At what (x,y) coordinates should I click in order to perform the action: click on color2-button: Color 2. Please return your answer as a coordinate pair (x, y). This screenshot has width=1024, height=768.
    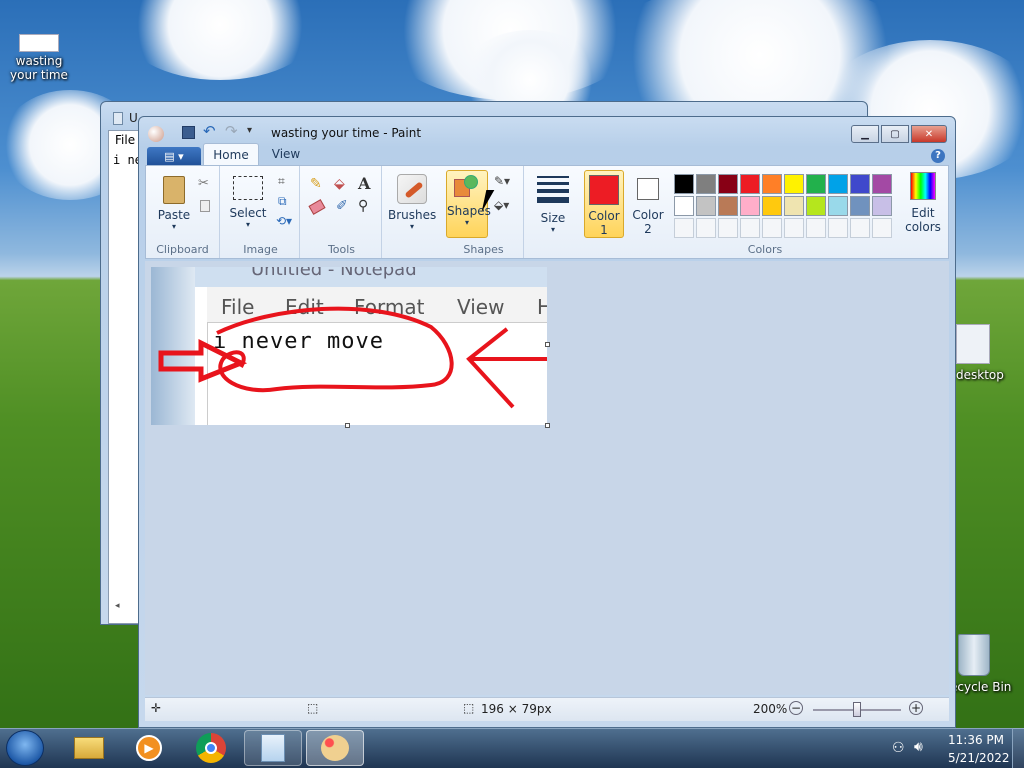
    Looking at the image, I should click on (648, 204).